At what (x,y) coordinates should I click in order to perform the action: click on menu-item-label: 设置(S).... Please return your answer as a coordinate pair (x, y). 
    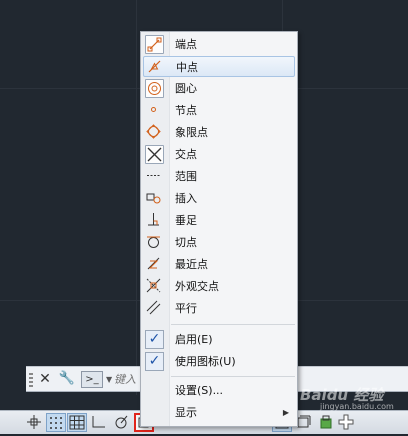
    Looking at the image, I should click on (199, 390).